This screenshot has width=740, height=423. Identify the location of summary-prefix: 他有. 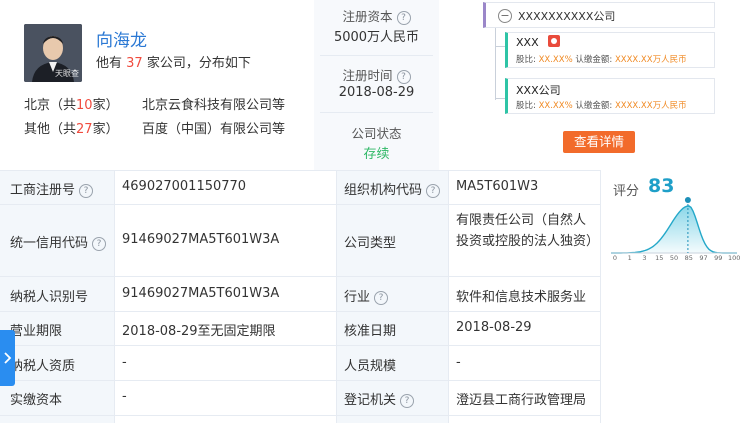
(109, 63).